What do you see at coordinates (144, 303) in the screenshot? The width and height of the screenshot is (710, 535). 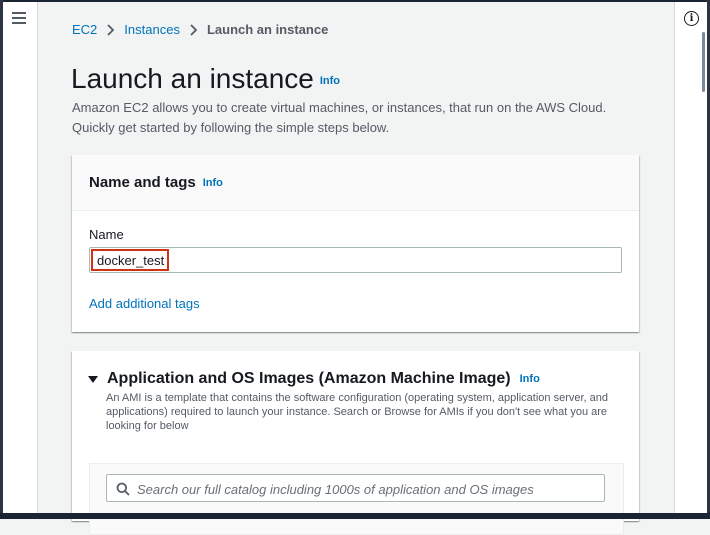 I see `add-additional-tags-link: Add additional tags` at bounding box center [144, 303].